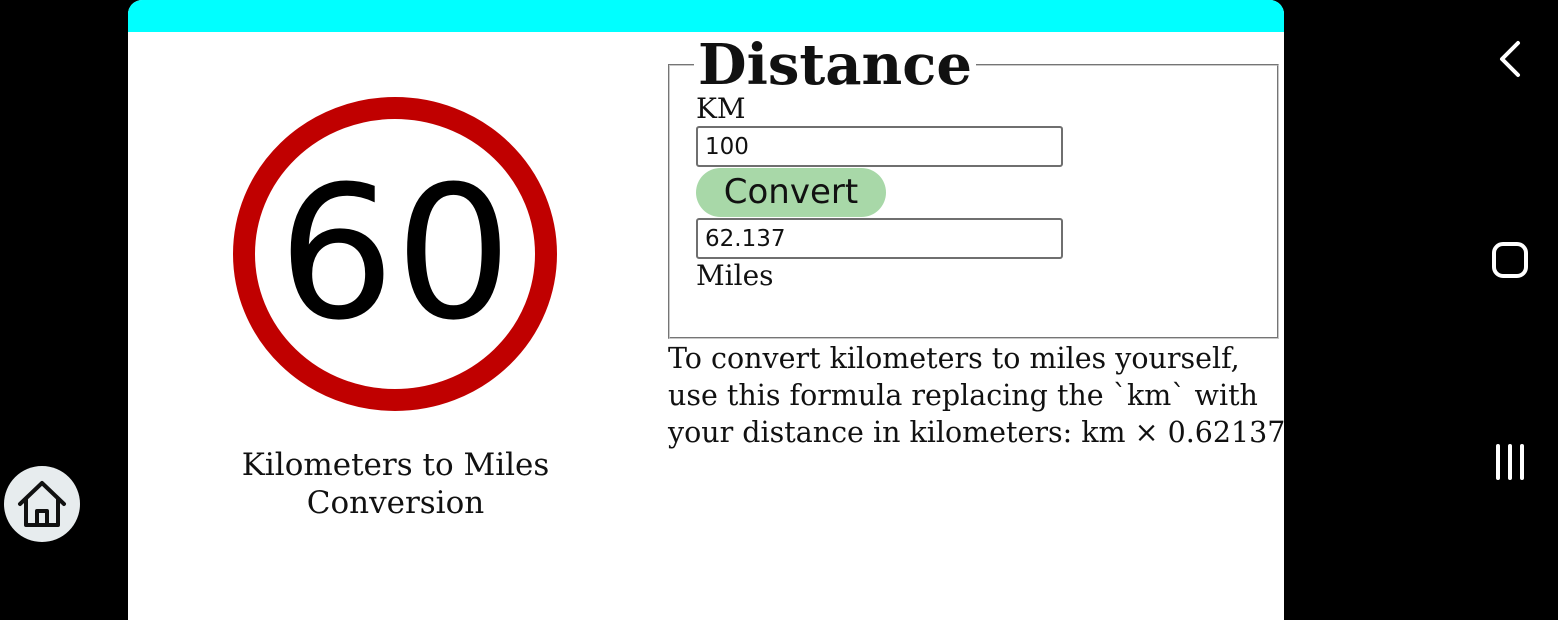 The image size is (1558, 620). What do you see at coordinates (395, 503) in the screenshot?
I see `sign-caption-line2: Conversion` at bounding box center [395, 503].